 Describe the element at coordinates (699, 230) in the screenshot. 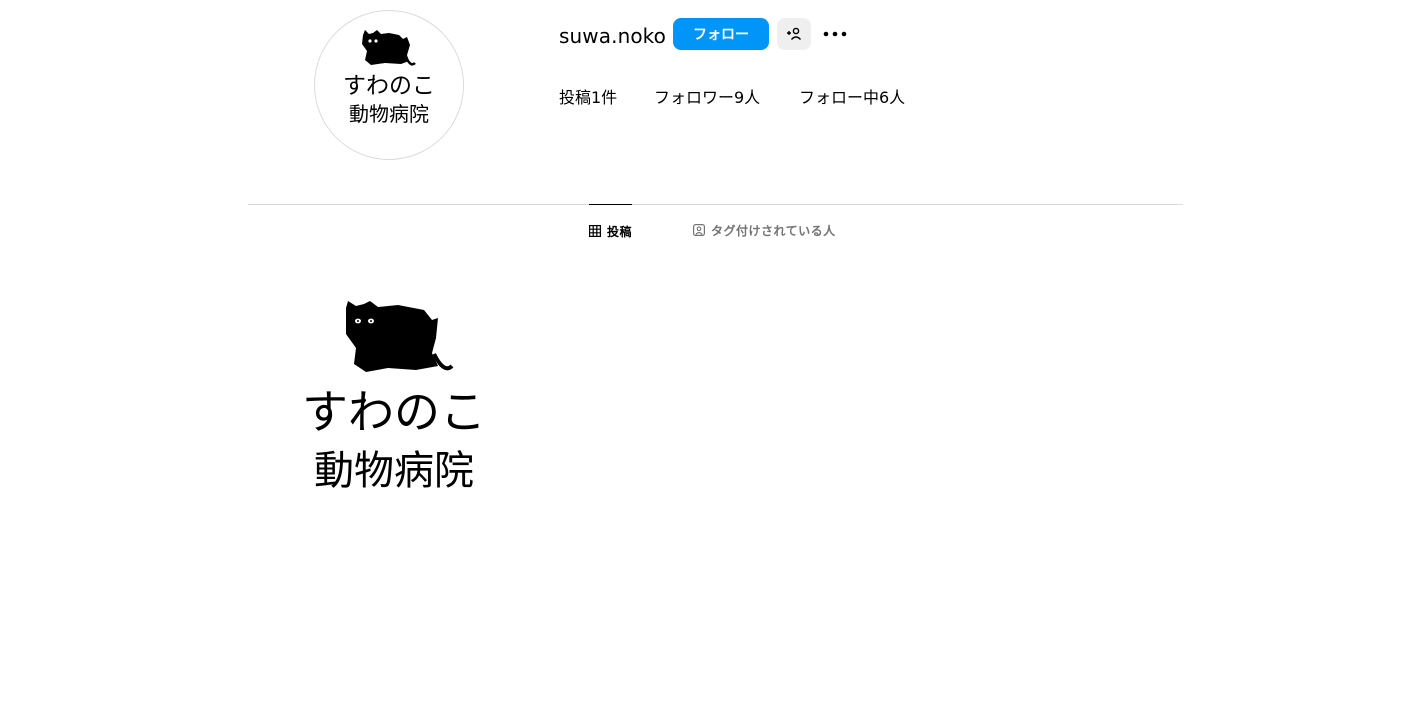

I see `tagged-person-icon` at that location.